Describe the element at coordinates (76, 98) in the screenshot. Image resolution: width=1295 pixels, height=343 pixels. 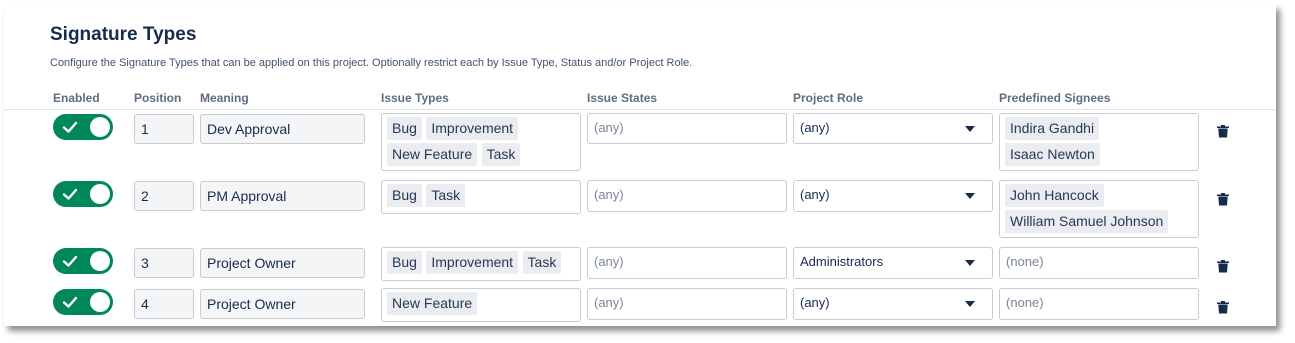
I see `header-enabled: Enabled` at that location.